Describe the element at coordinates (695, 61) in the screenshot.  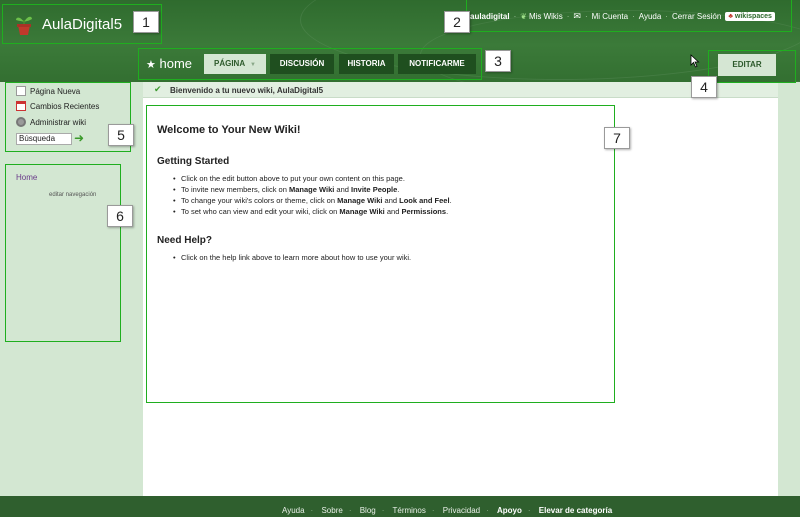
I see `mouse-cursor-icon` at that location.